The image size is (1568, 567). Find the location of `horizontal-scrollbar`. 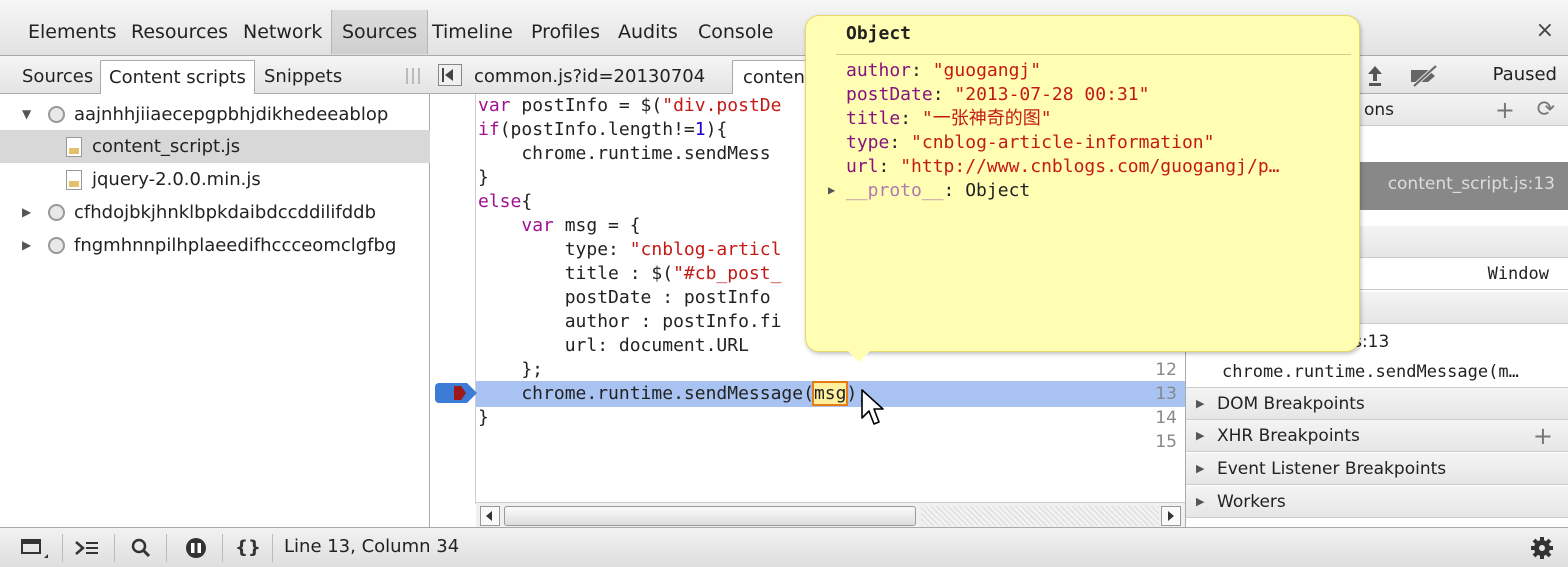

horizontal-scrollbar is located at coordinates (830, 514).